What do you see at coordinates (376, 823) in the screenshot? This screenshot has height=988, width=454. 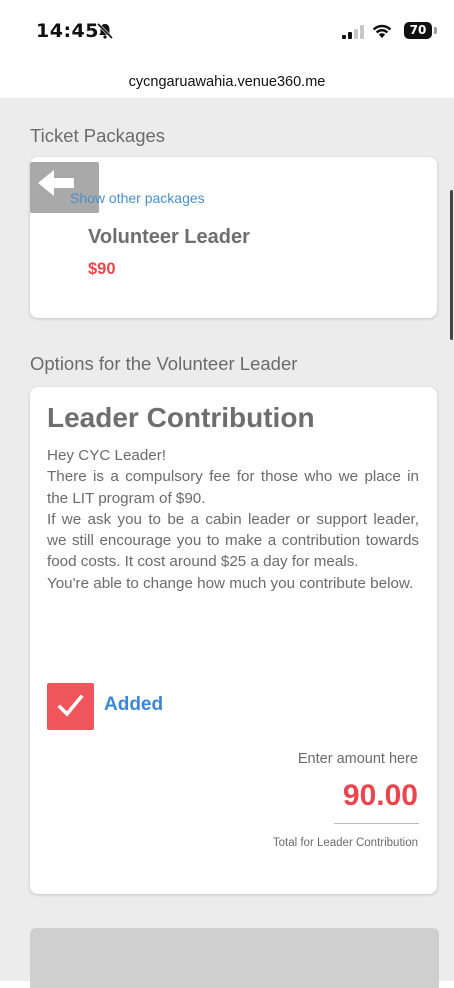 I see `amount-underline` at bounding box center [376, 823].